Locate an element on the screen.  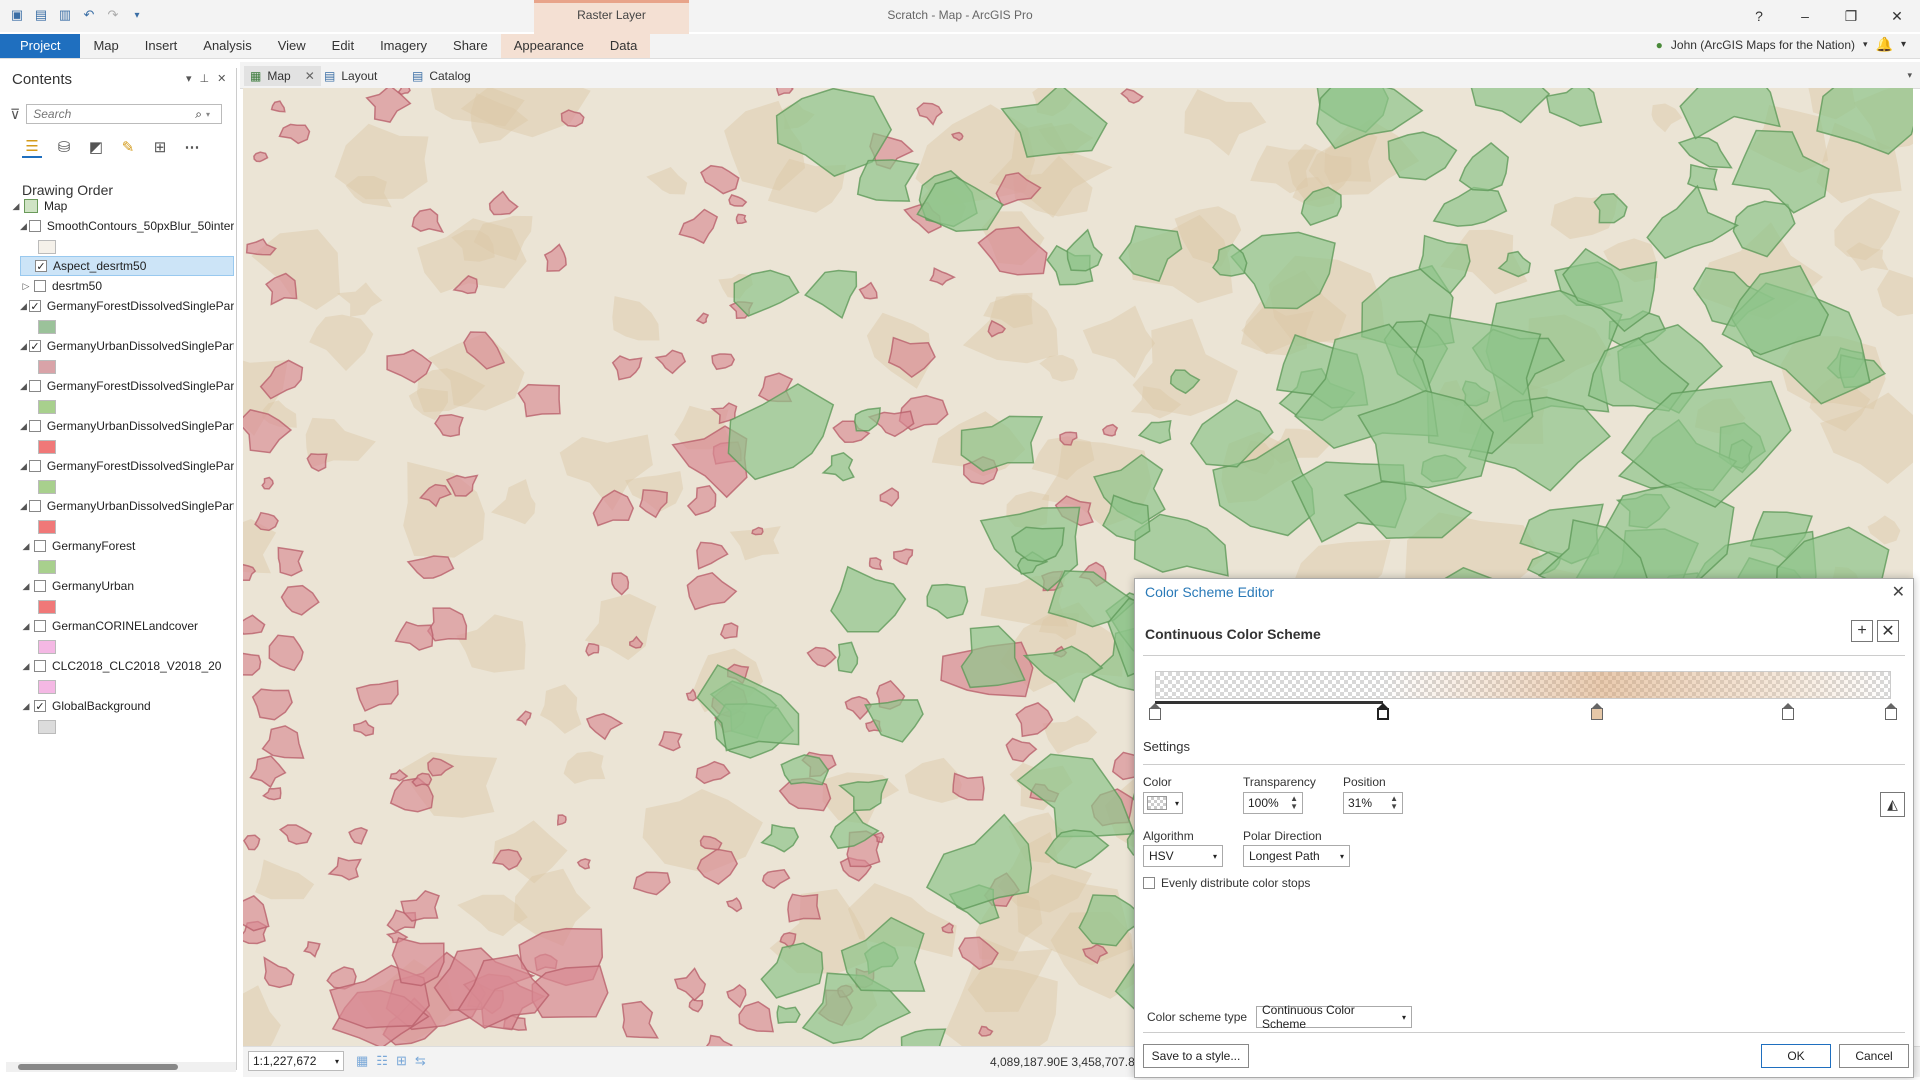
flip-ramp-button: ◭ is located at coordinates (1892, 804).